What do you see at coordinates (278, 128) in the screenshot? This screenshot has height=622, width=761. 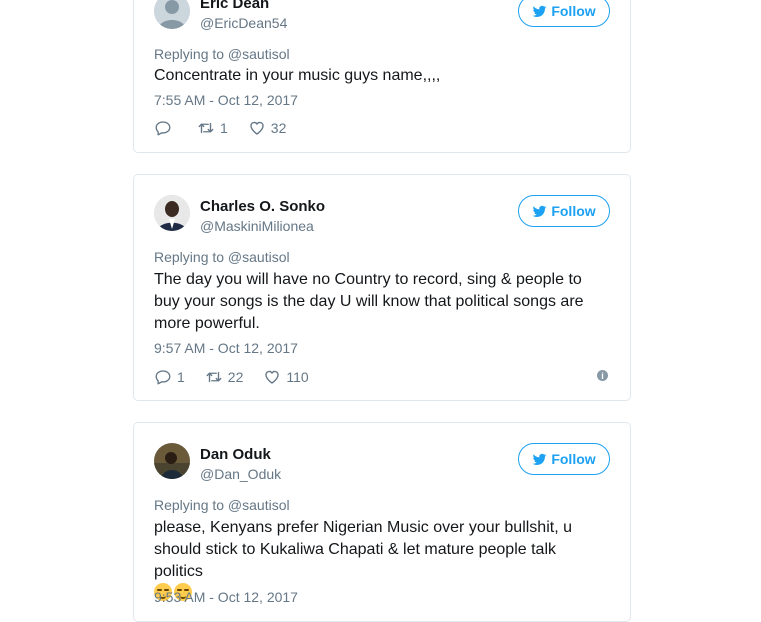 I see `like-count: 32` at bounding box center [278, 128].